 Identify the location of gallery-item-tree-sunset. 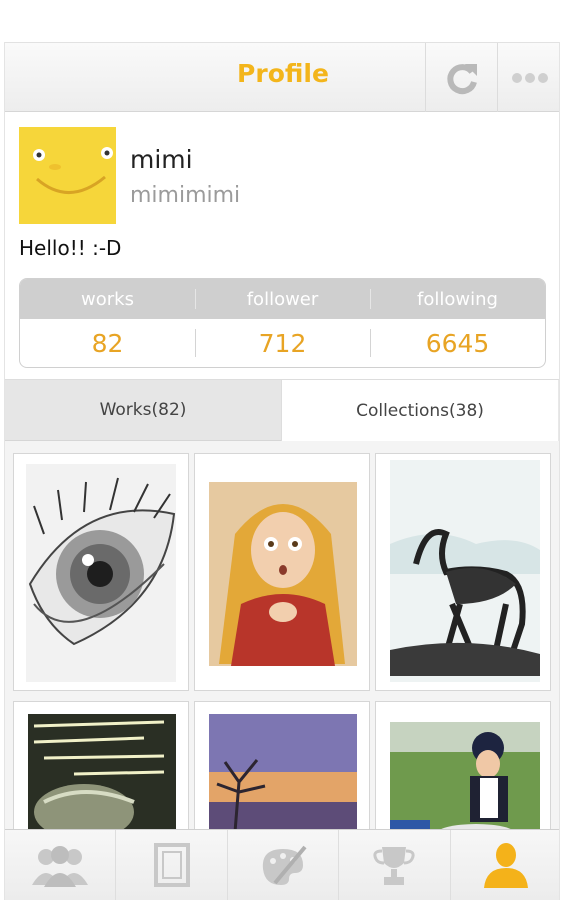
(282, 771).